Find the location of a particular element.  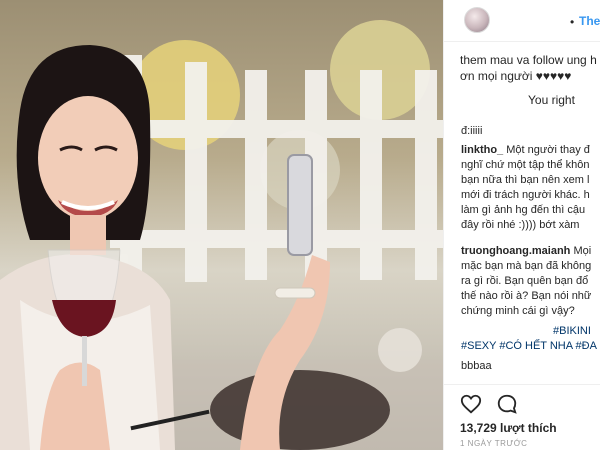

comment-text: nghĩ chứ một tập thể khôn is located at coordinates (525, 165).